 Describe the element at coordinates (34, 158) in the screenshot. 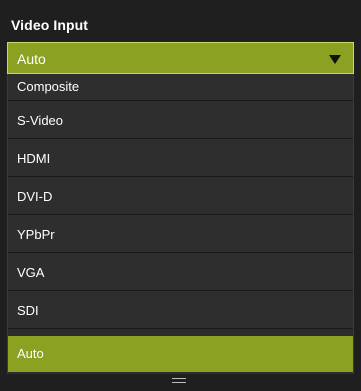

I see `option-label: HDMI` at that location.